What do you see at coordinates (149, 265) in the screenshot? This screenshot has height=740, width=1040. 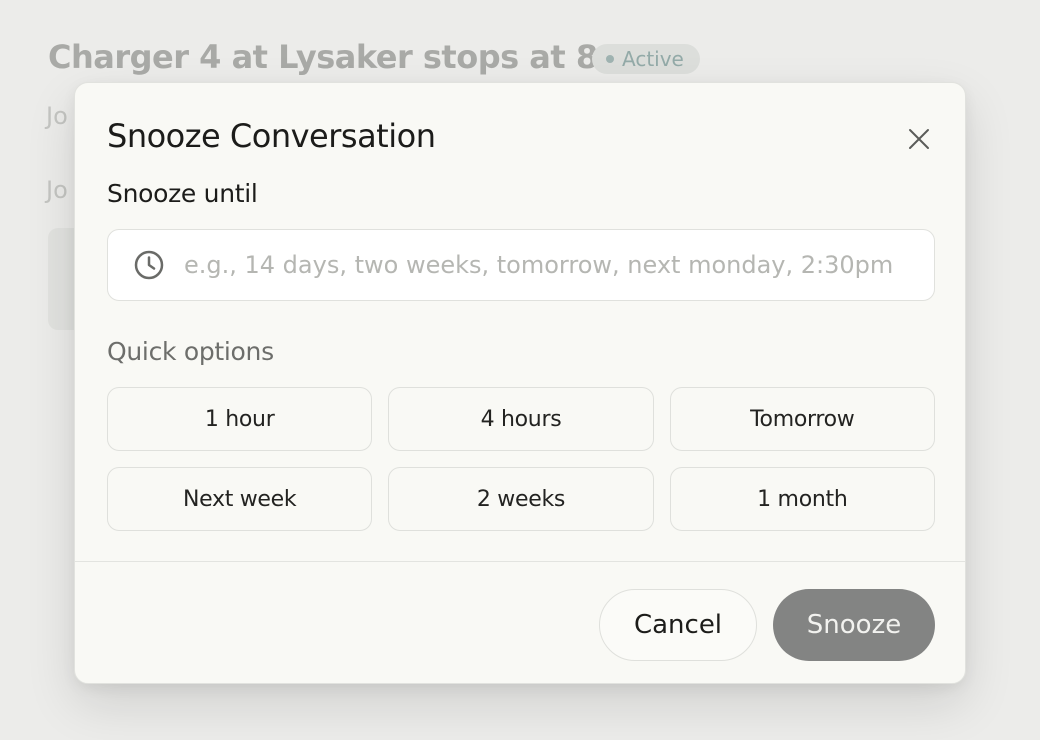 I see `clock-icon` at bounding box center [149, 265].